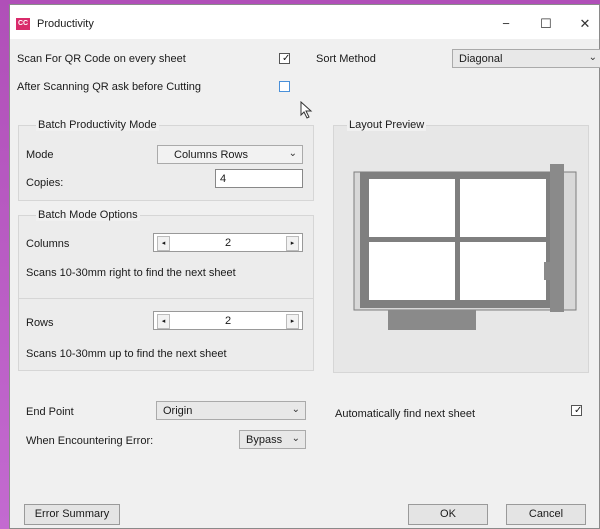  I want to click on end-point-label: End Point, so click(50, 412).